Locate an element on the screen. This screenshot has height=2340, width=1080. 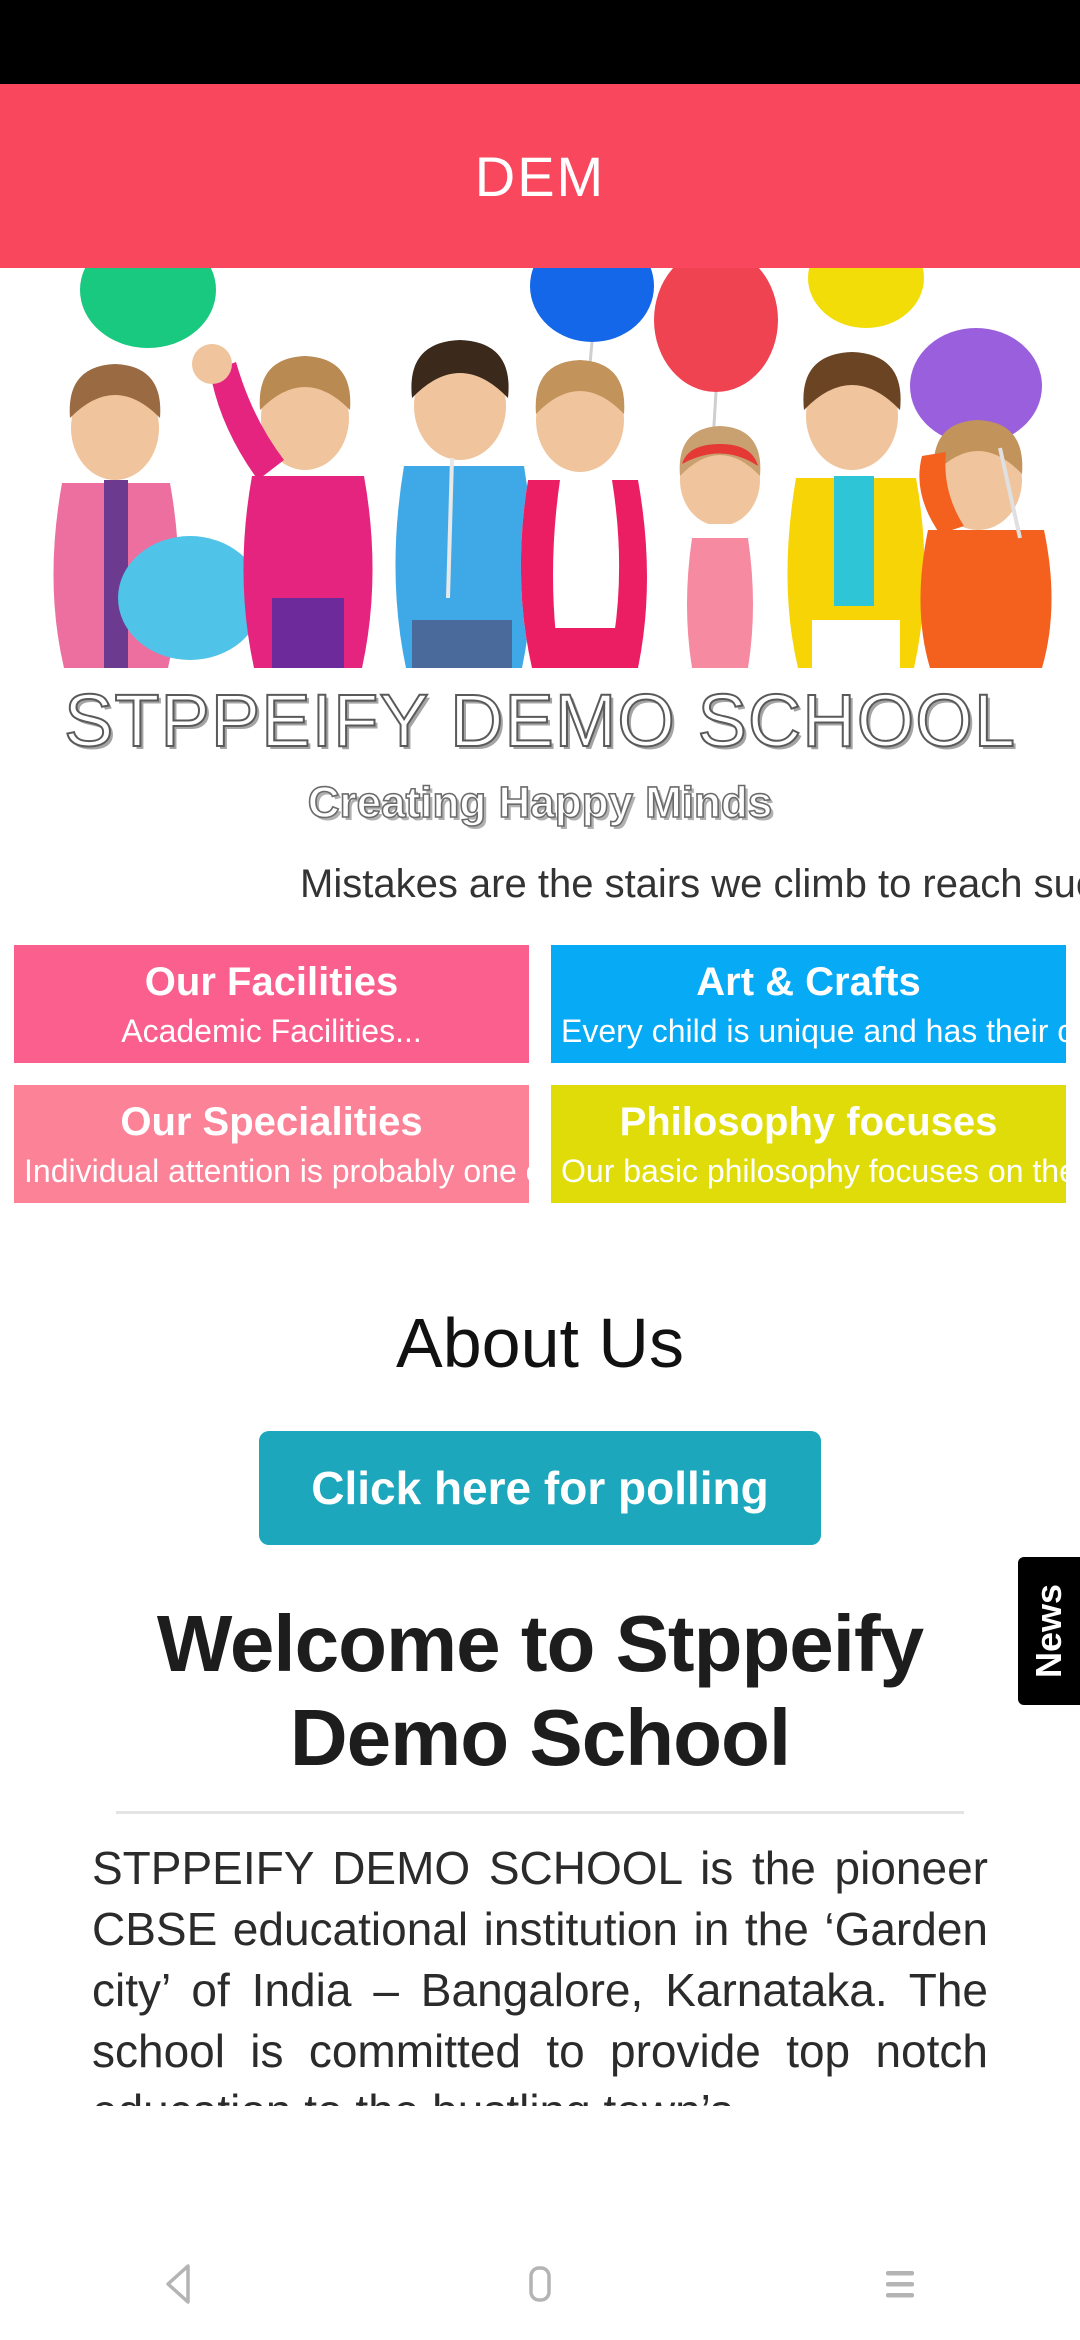
nav-recents-button is located at coordinates (900, 2285).